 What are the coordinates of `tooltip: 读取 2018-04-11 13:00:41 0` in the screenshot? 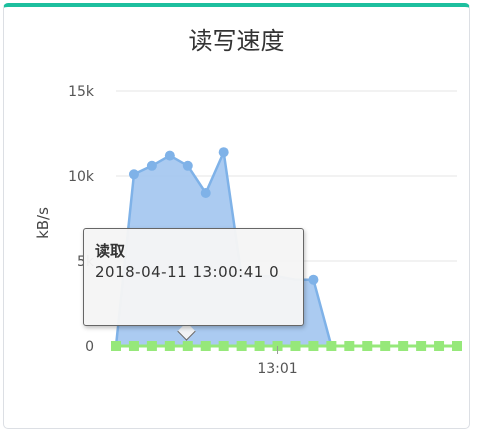 It's located at (193, 277).